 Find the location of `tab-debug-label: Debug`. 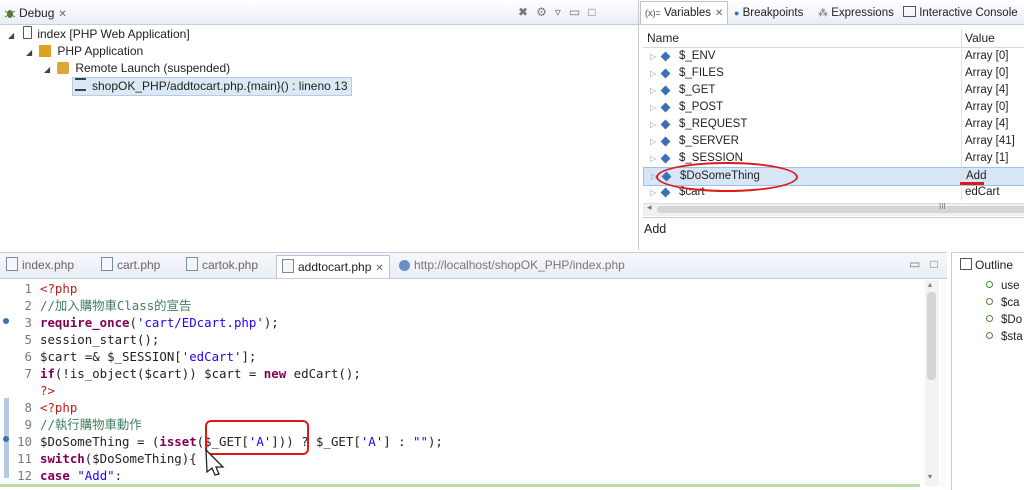

tab-debug-label: Debug is located at coordinates (37, 13).